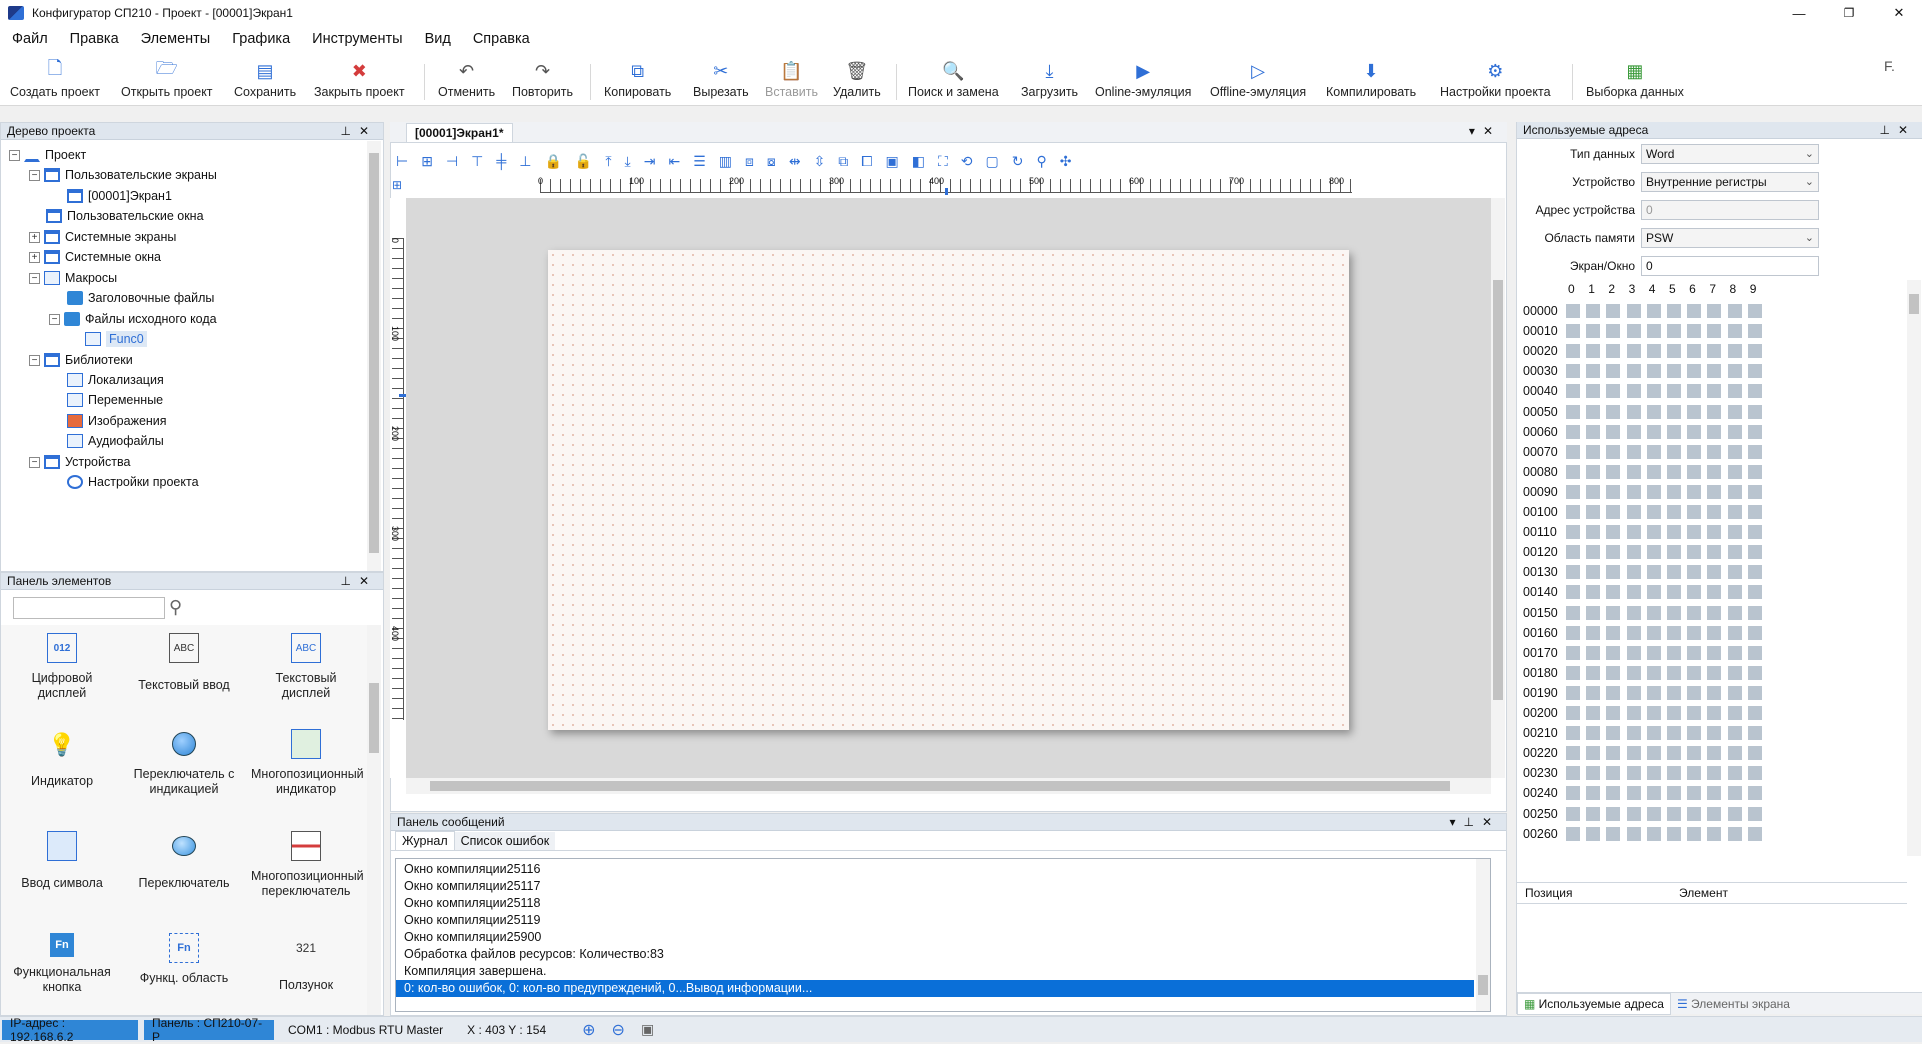 The height and width of the screenshot is (1044, 1922). Describe the element at coordinates (125, 216) in the screenshot. I see `tree-item-user-windows: Пользовательские окна` at that location.